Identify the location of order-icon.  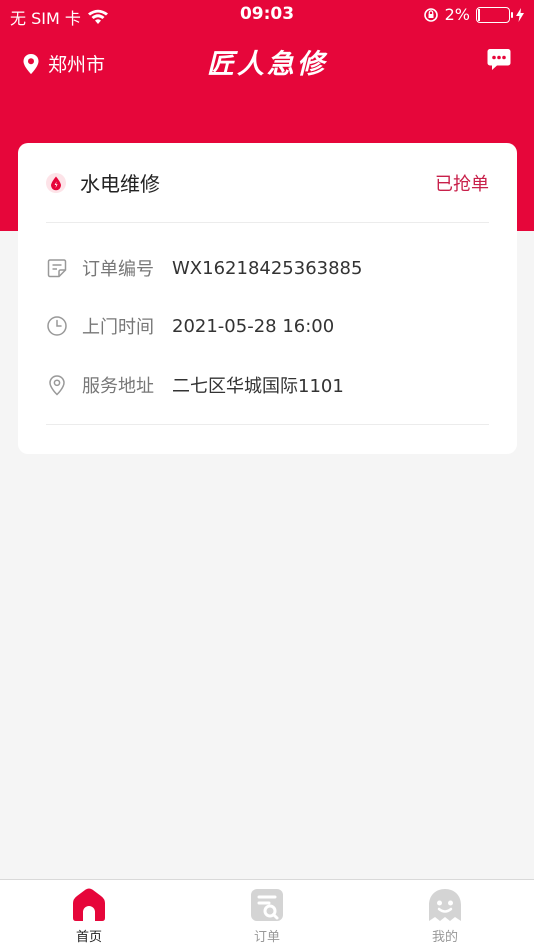
(267, 905).